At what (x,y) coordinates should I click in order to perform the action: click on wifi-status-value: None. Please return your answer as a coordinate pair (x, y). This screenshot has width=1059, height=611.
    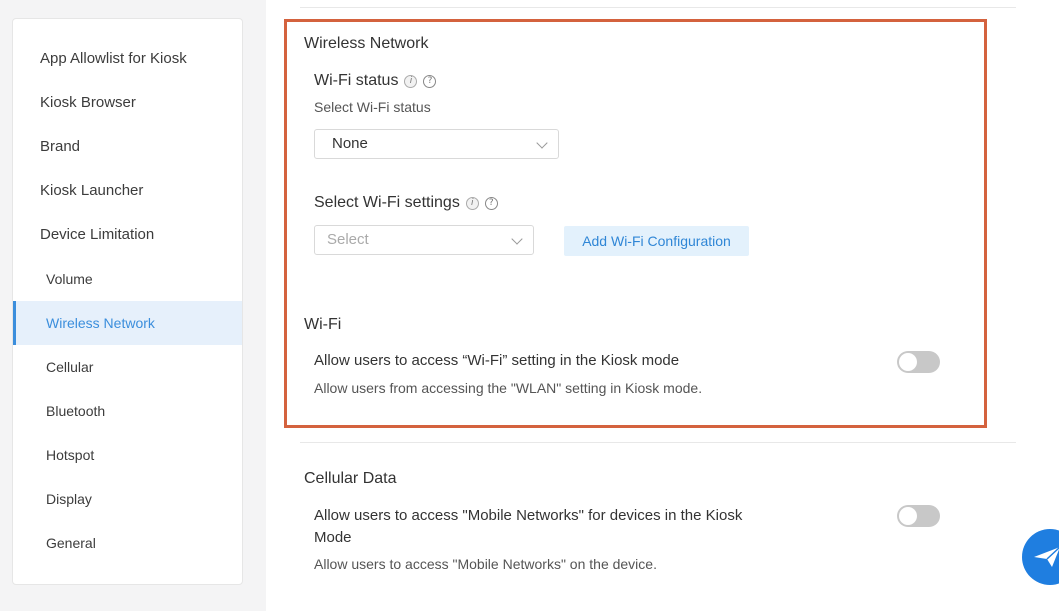
    Looking at the image, I should click on (350, 143).